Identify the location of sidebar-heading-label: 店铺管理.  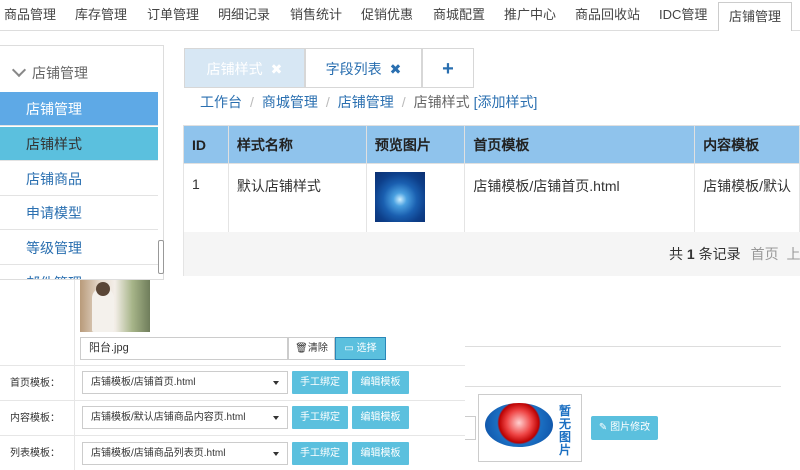
(60, 73).